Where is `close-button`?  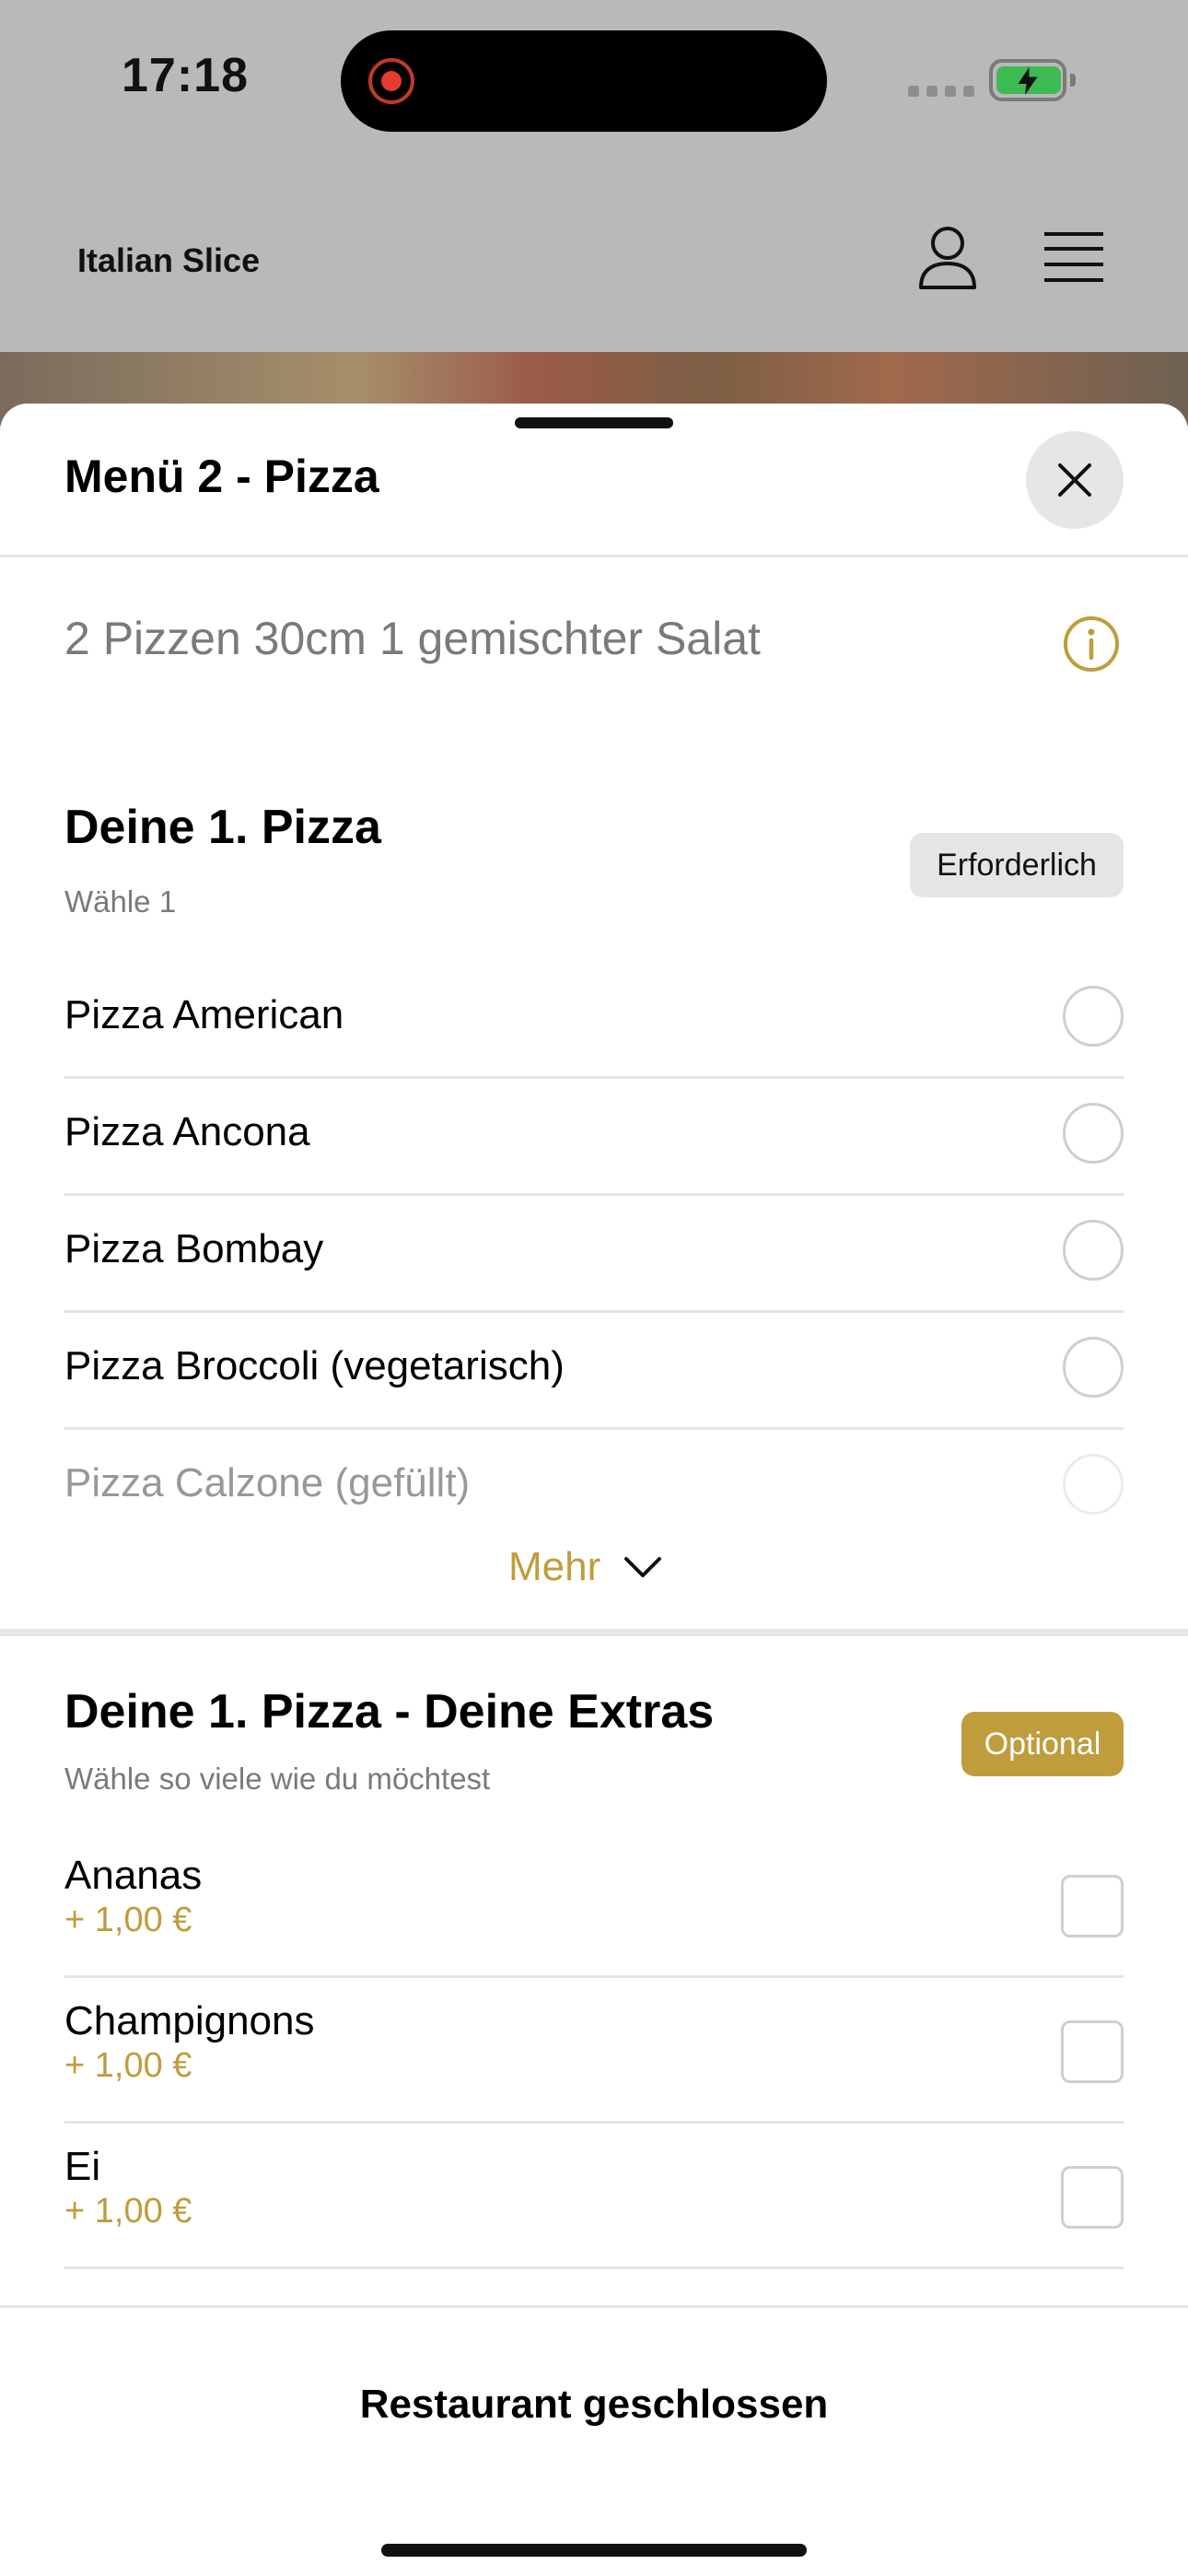 close-button is located at coordinates (1075, 480).